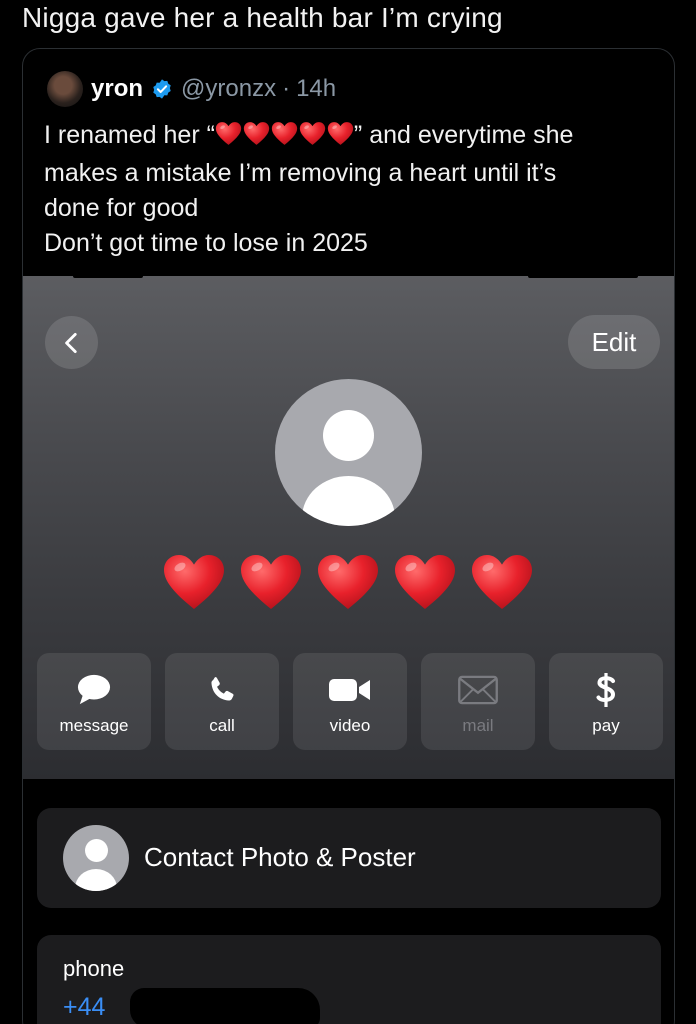 Image resolution: width=696 pixels, height=1024 pixels. What do you see at coordinates (350, 725) in the screenshot?
I see `video-label: video` at bounding box center [350, 725].